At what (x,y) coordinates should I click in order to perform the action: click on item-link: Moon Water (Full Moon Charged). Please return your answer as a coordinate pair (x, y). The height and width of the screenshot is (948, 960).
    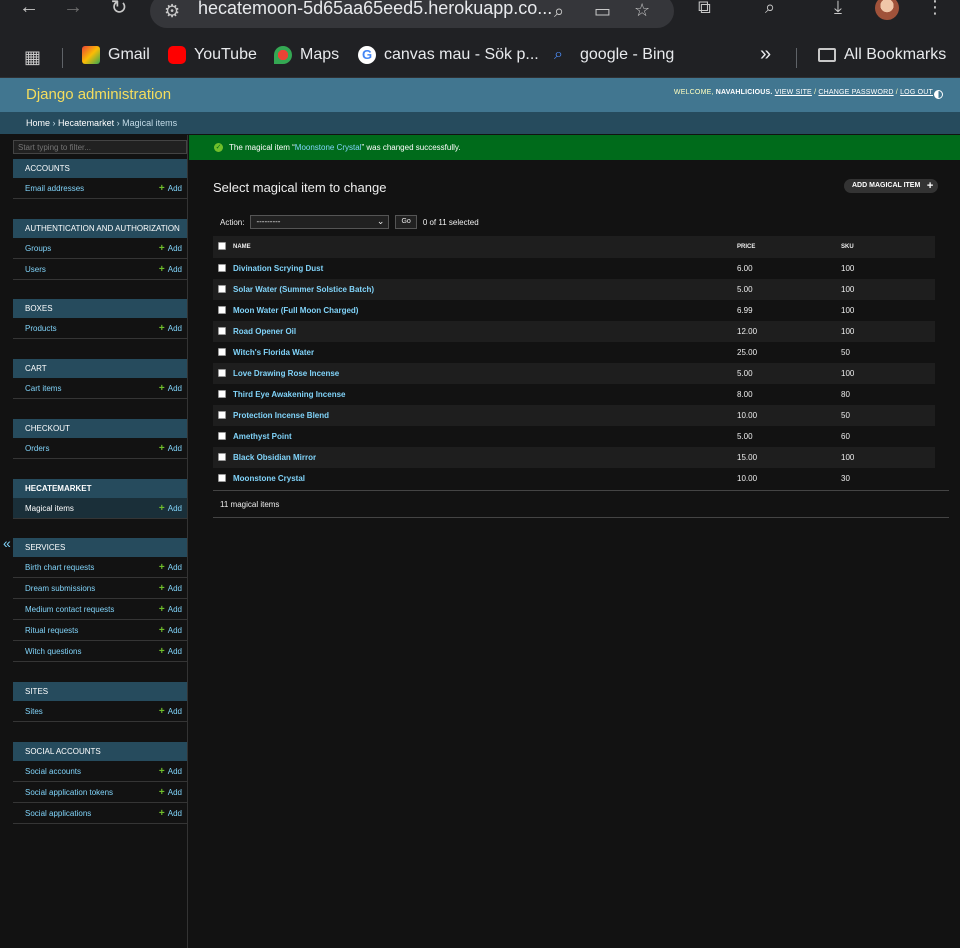
    Looking at the image, I should click on (295, 310).